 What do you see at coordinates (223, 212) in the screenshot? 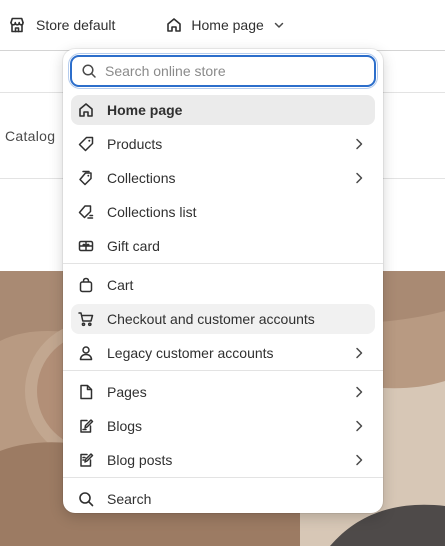
I see `menu-item-collections-list: Collections list` at bounding box center [223, 212].